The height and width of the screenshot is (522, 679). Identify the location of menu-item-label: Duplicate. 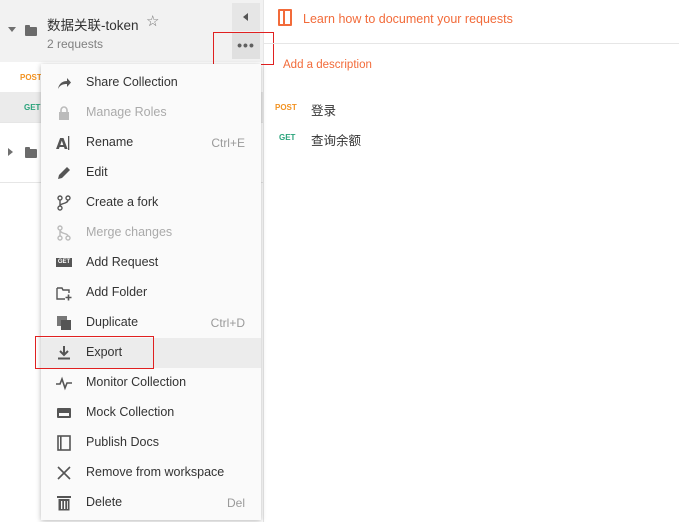
(112, 322).